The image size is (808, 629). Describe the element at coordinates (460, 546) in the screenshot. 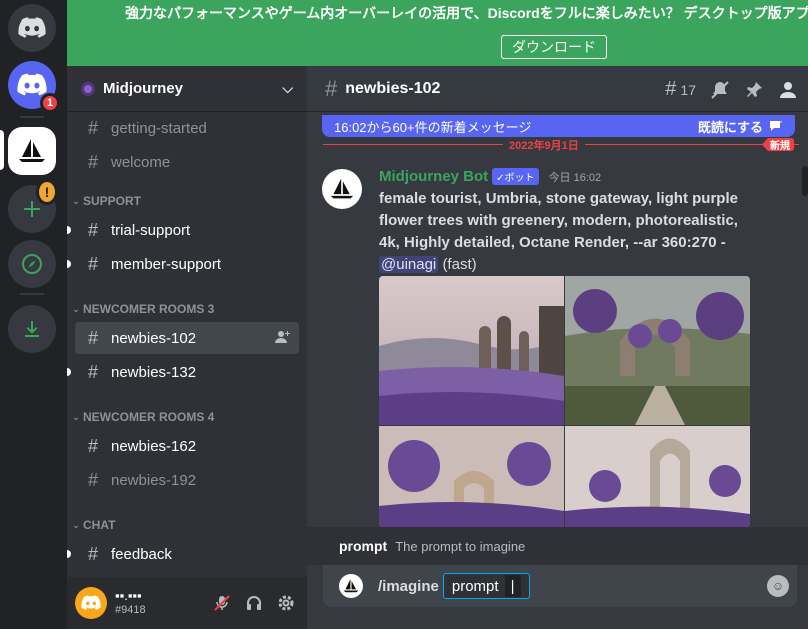

I see `hint-option-description: The prompt to imagine` at that location.